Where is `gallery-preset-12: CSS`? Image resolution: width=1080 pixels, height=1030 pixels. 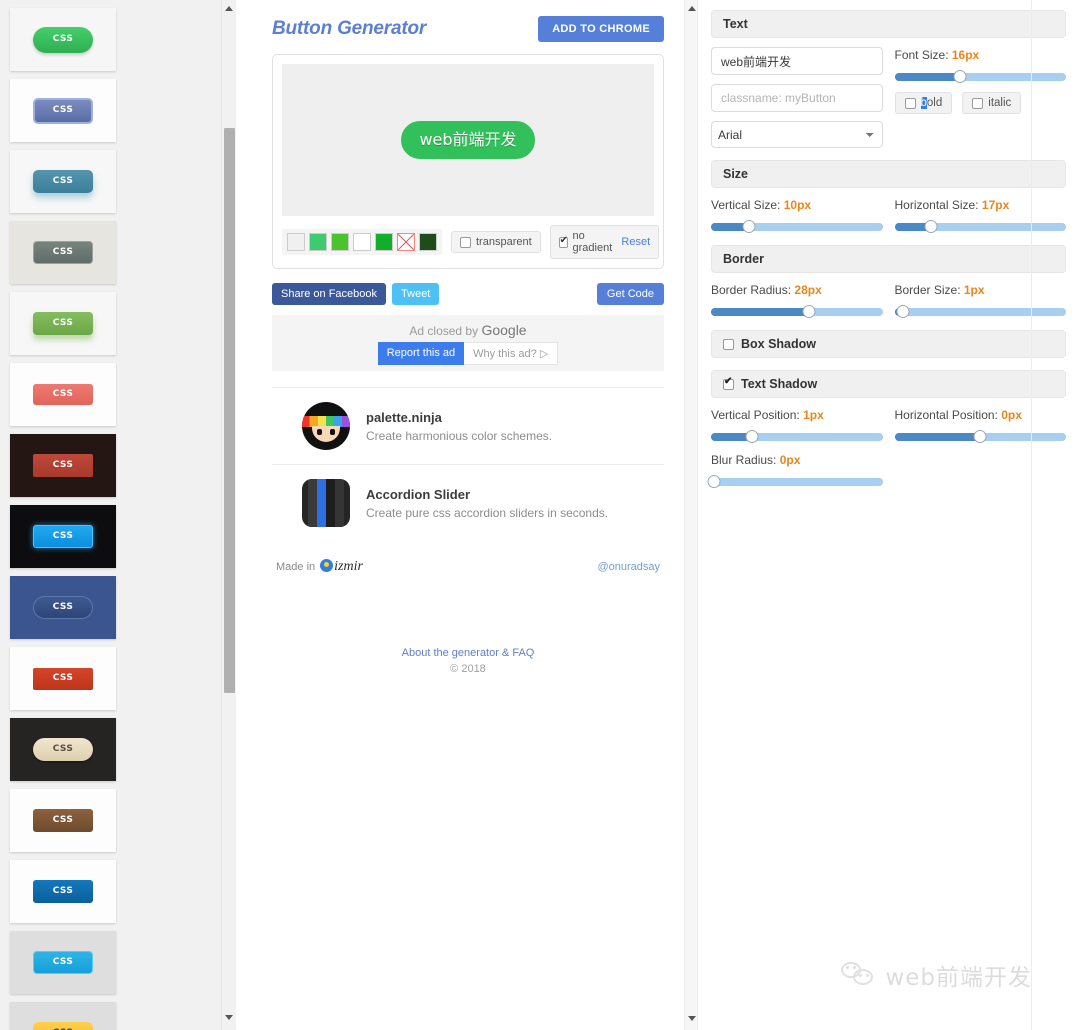
gallery-preset-12: CSS is located at coordinates (63, 820).